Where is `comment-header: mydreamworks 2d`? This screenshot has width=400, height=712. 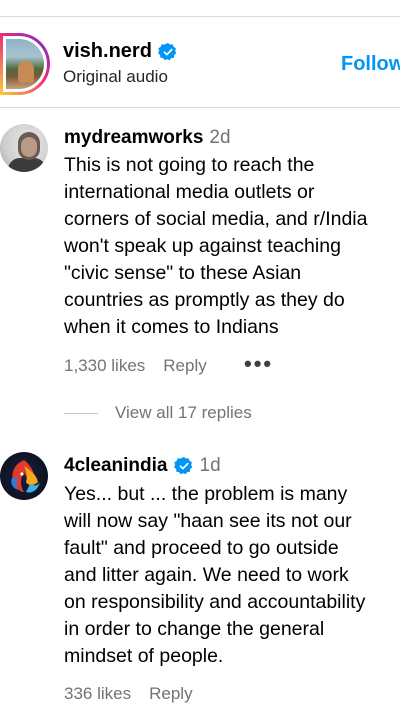
comment-header: mydreamworks 2d is located at coordinates (147, 138).